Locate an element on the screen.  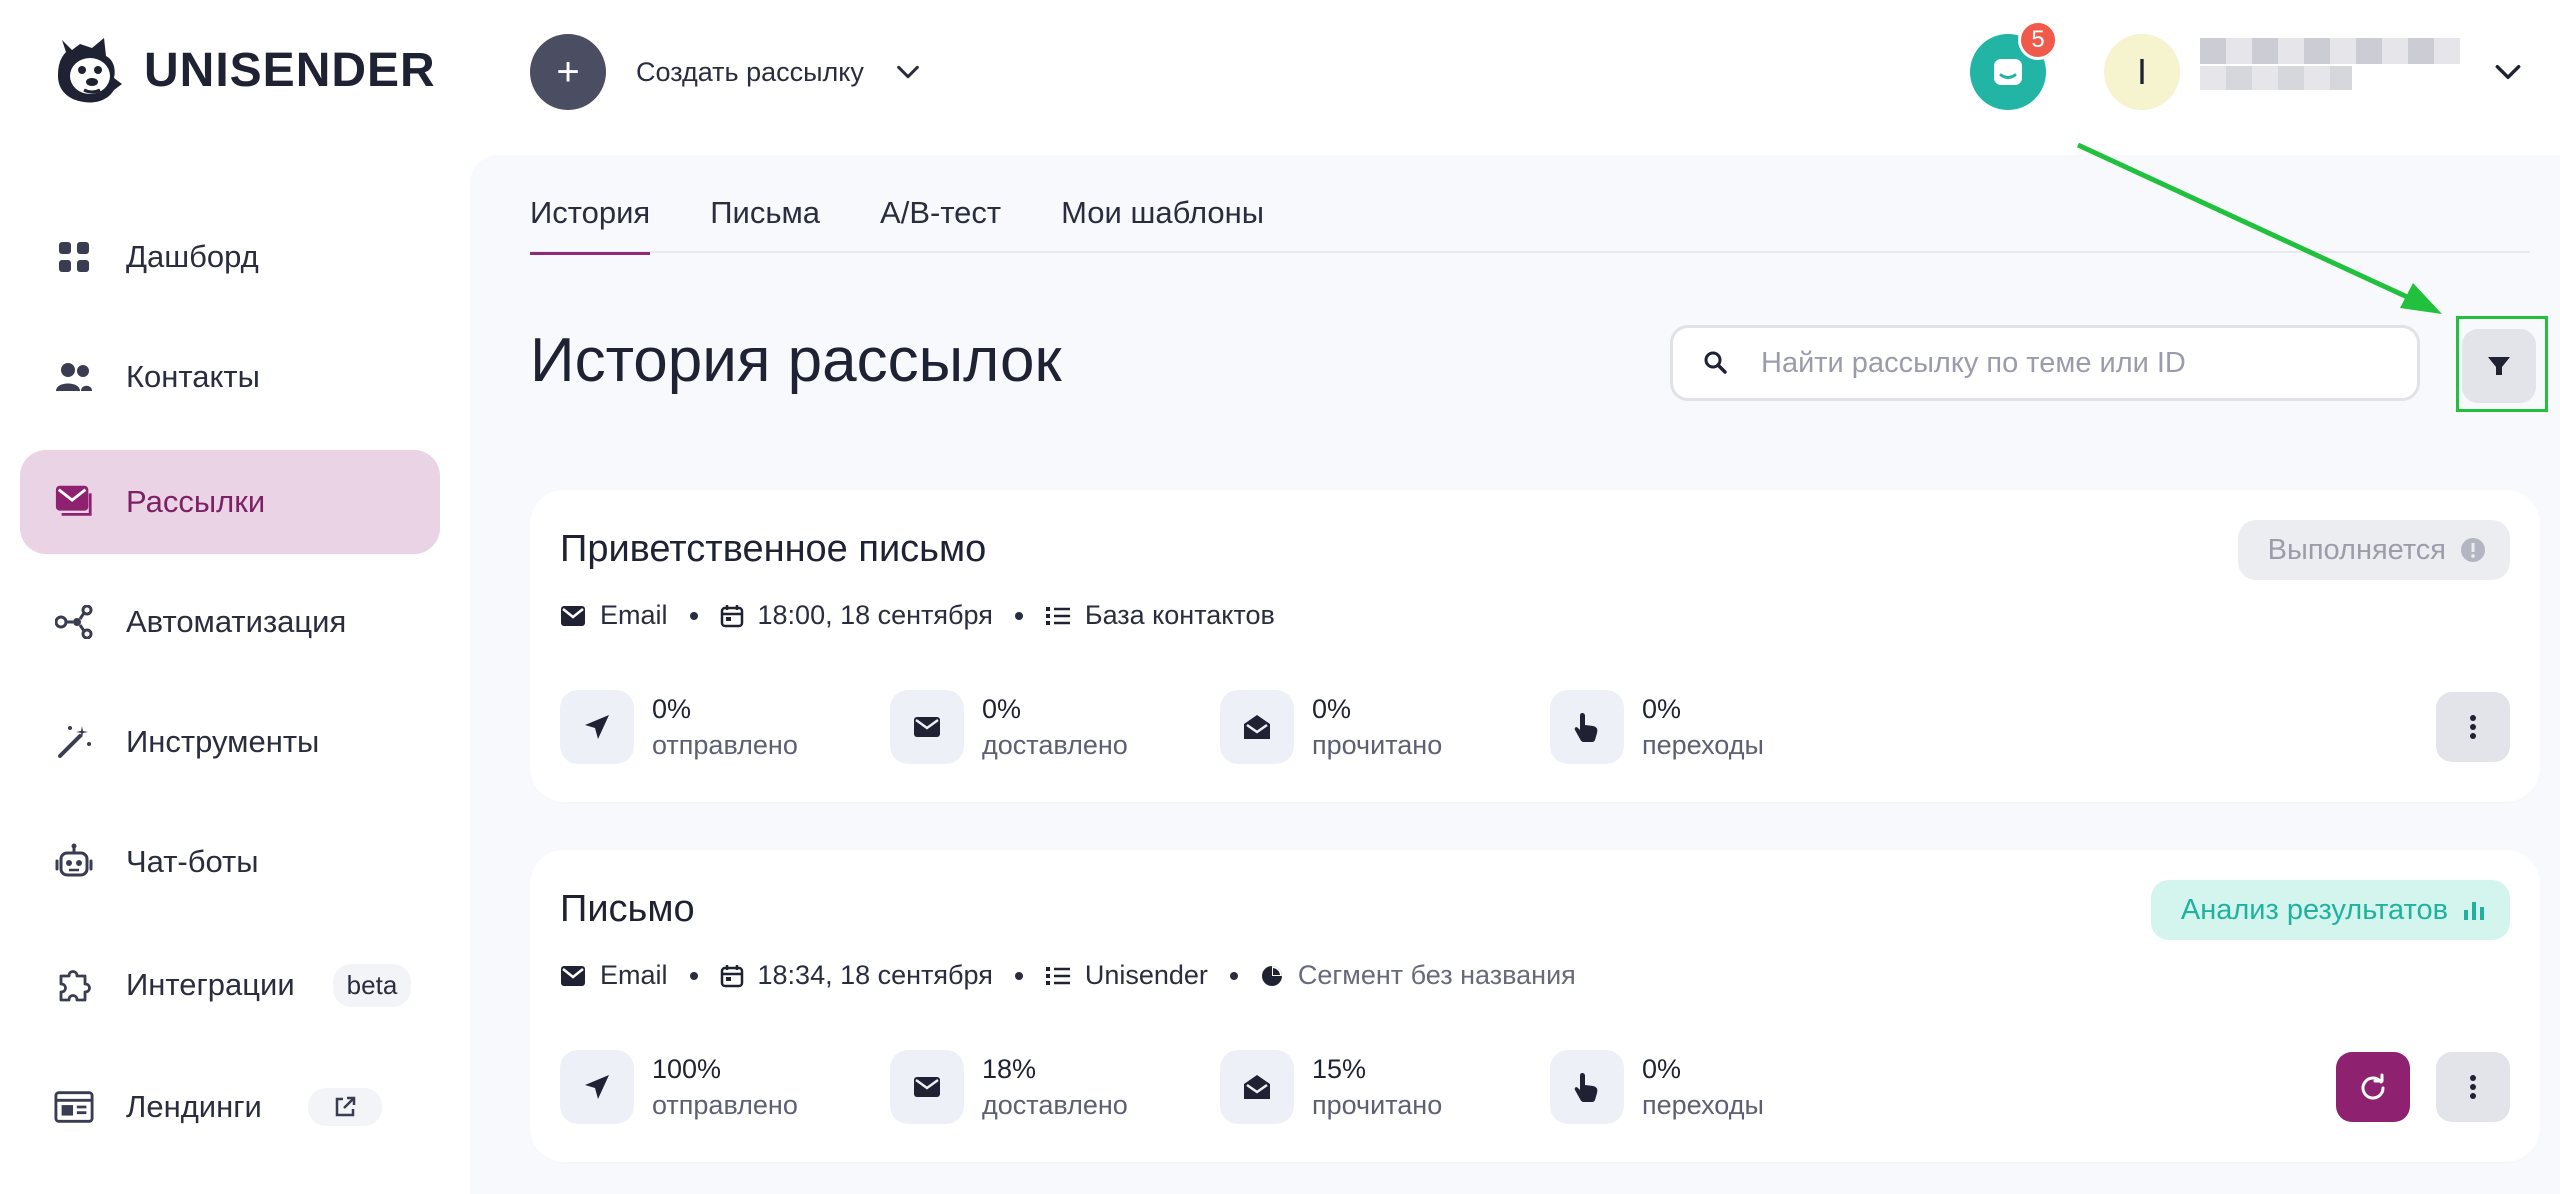
create-campaign-label: Создать рассылку is located at coordinates (750, 71).